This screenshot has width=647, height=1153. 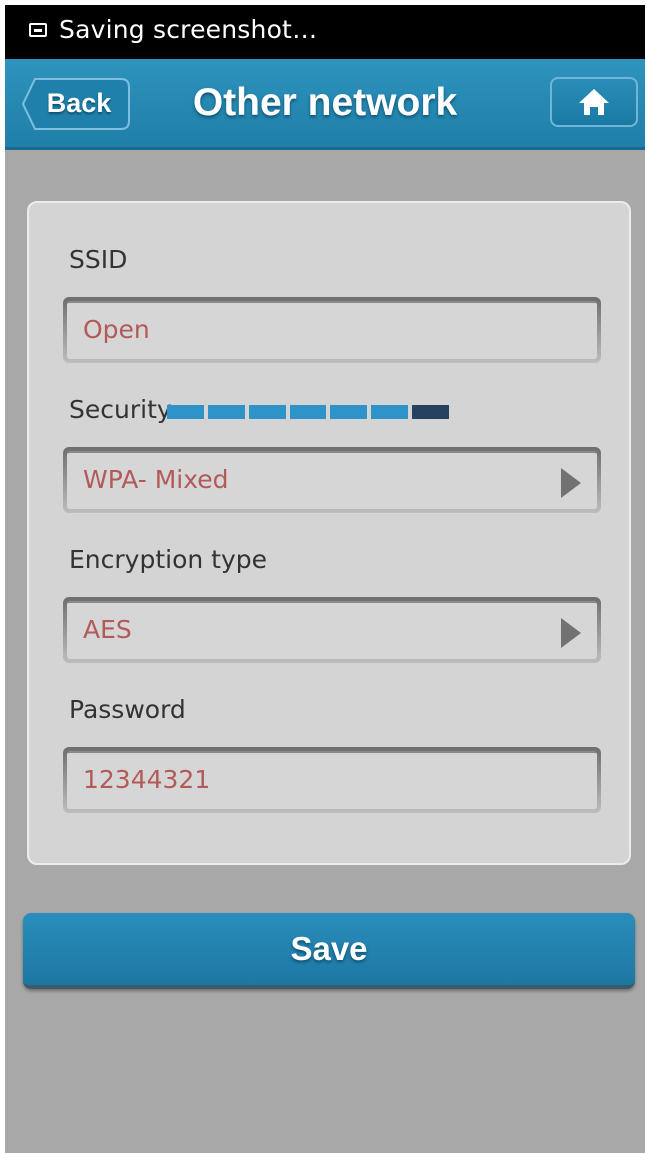 I want to click on save-button: Save, so click(x=329, y=951).